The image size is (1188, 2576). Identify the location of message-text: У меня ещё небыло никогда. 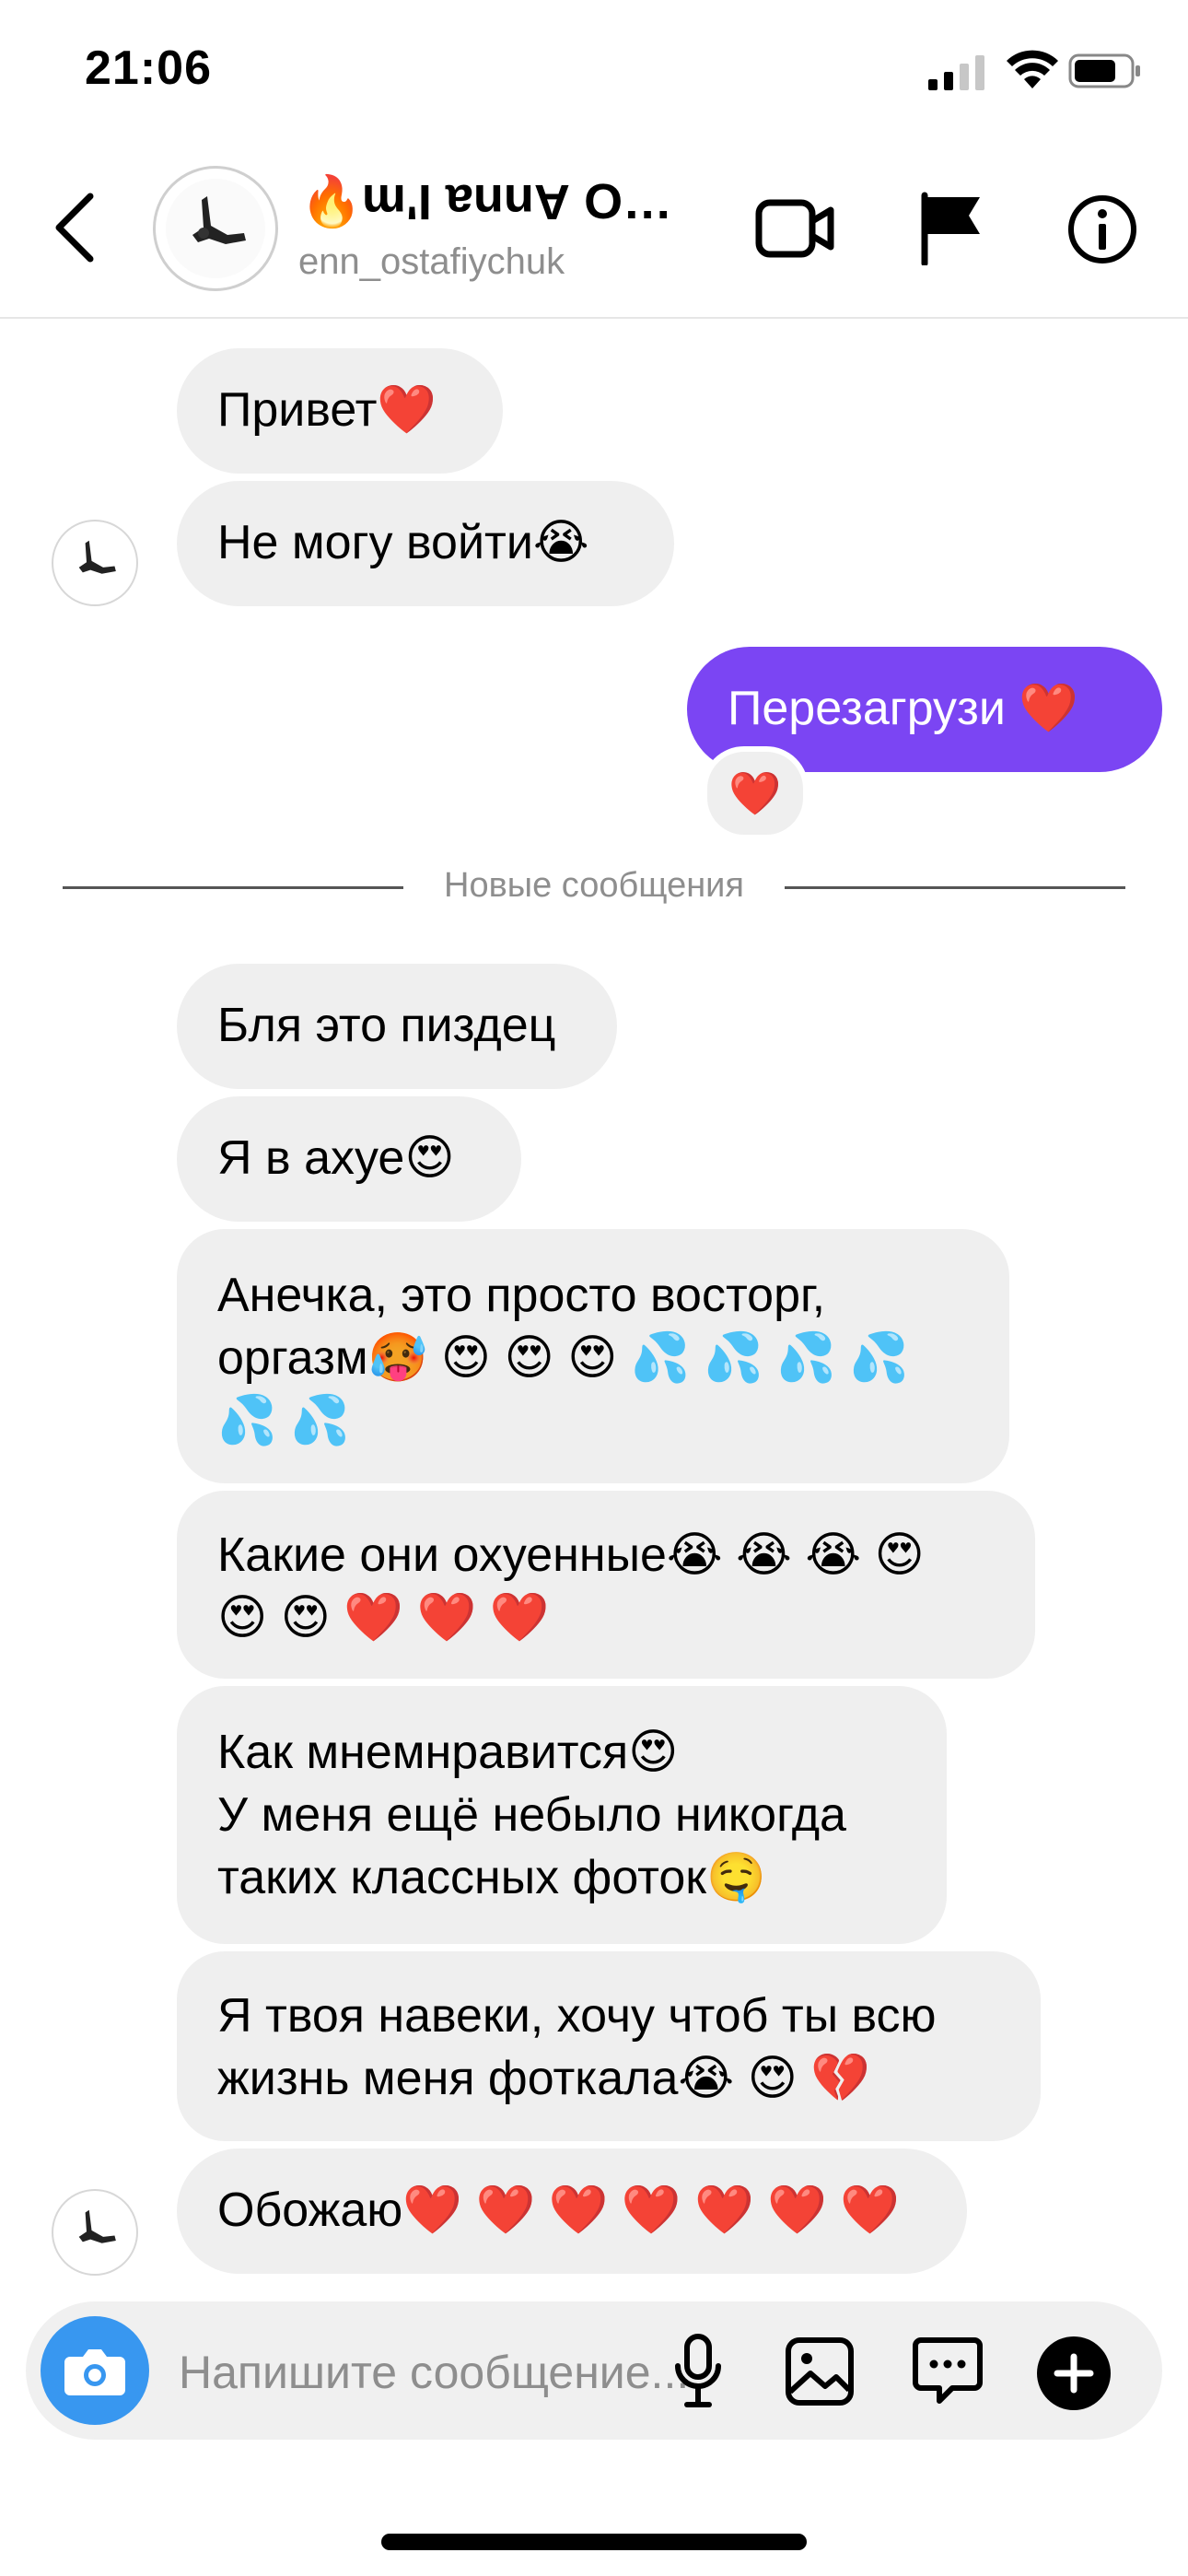
(531, 1815).